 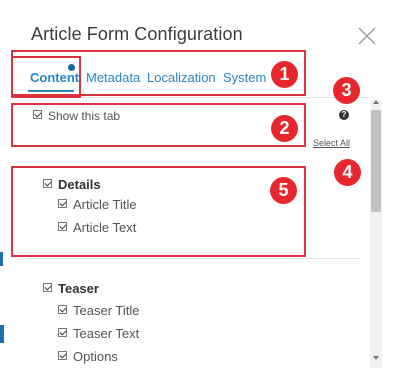 I want to click on list-item: Teaser Text, so click(x=98, y=333).